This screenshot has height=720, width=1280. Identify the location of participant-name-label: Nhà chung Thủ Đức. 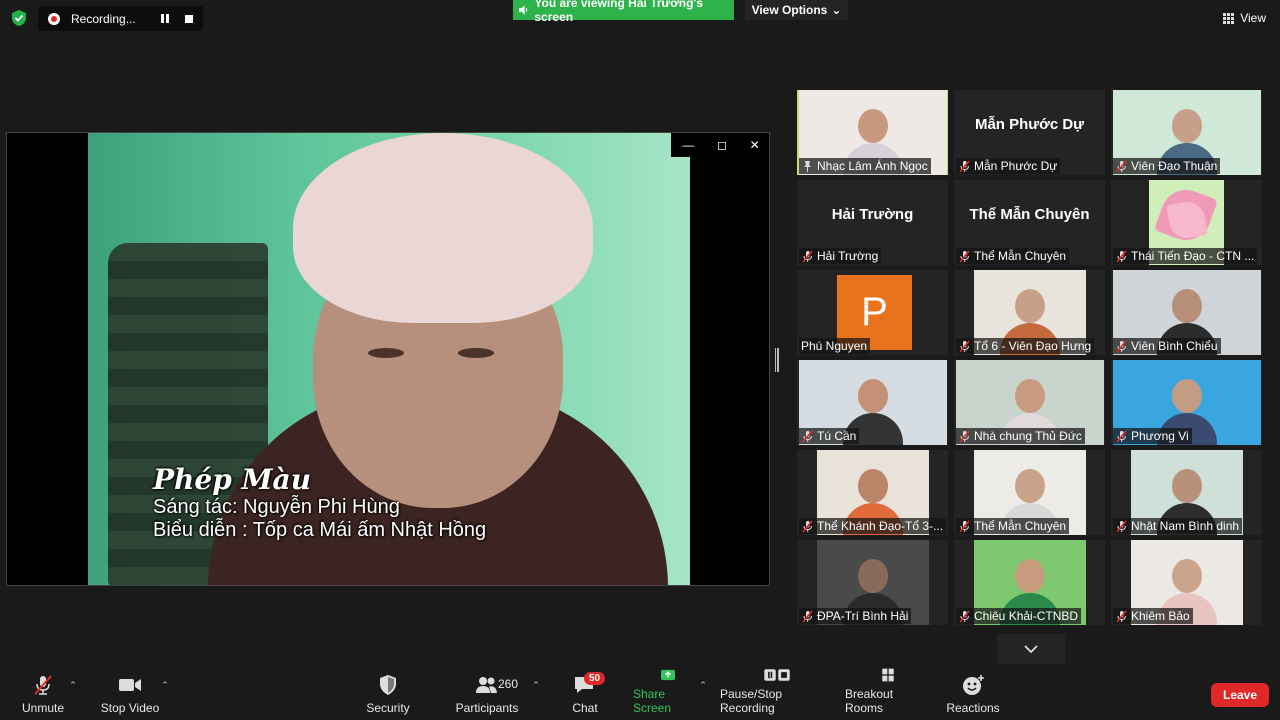
(1020, 436).